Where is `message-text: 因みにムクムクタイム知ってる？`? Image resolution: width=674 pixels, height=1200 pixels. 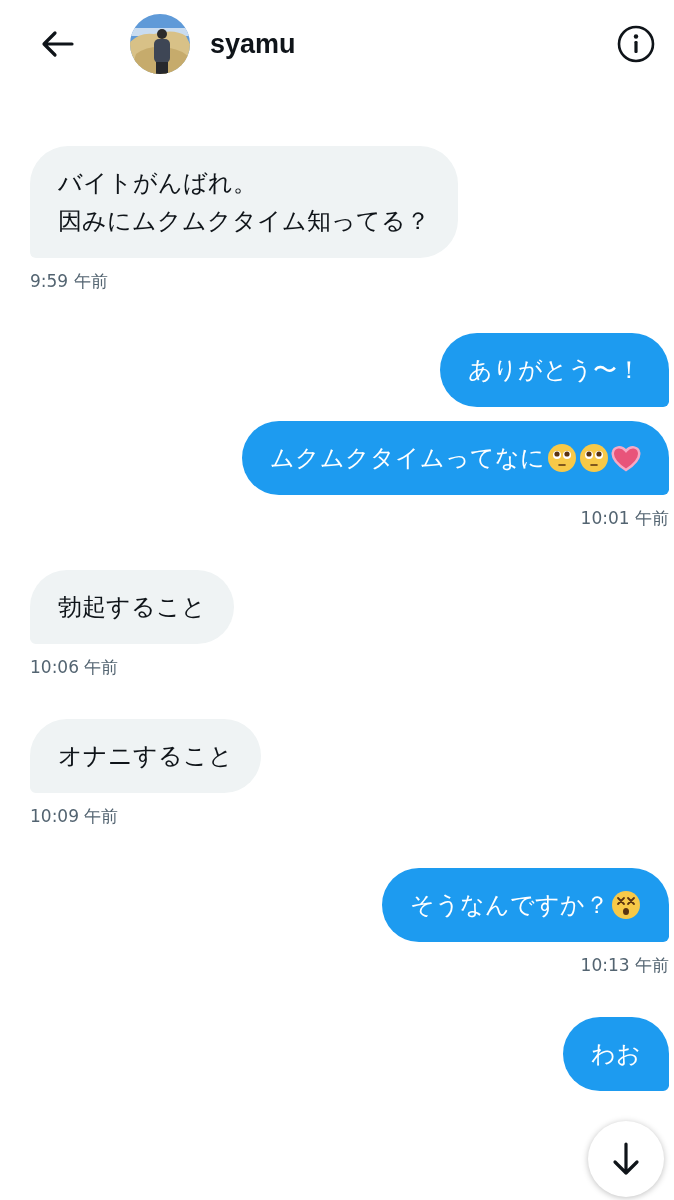
message-text: 因みにムクムクタイム知ってる？ is located at coordinates (244, 221).